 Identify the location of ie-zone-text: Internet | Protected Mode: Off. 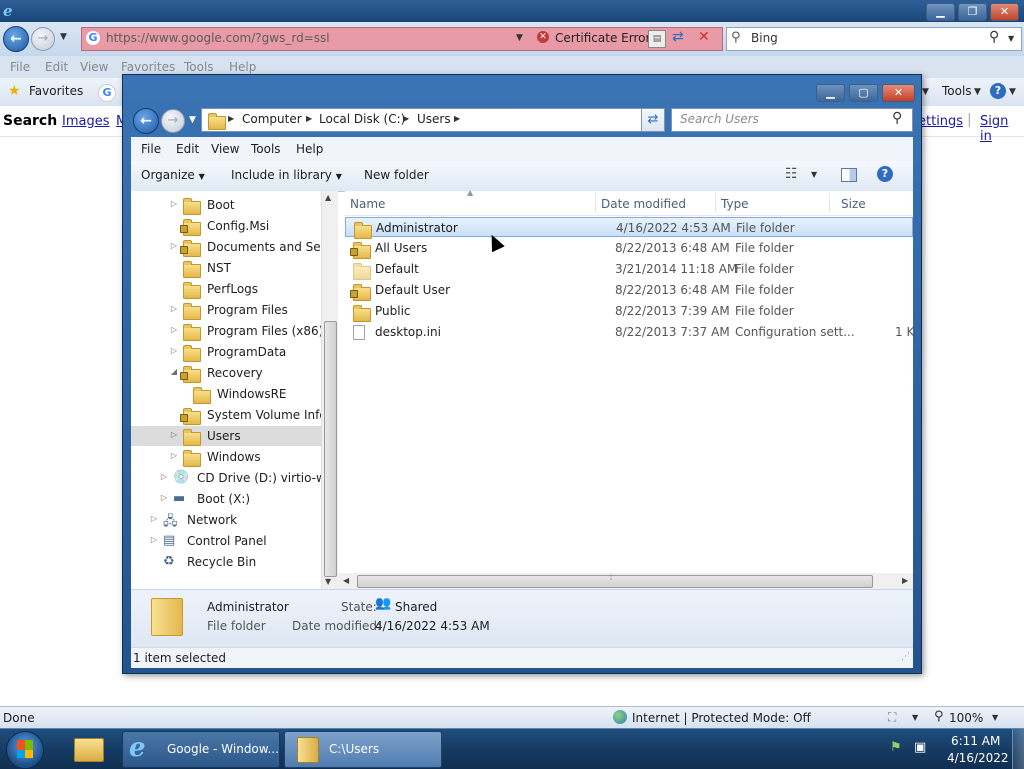
(721, 718).